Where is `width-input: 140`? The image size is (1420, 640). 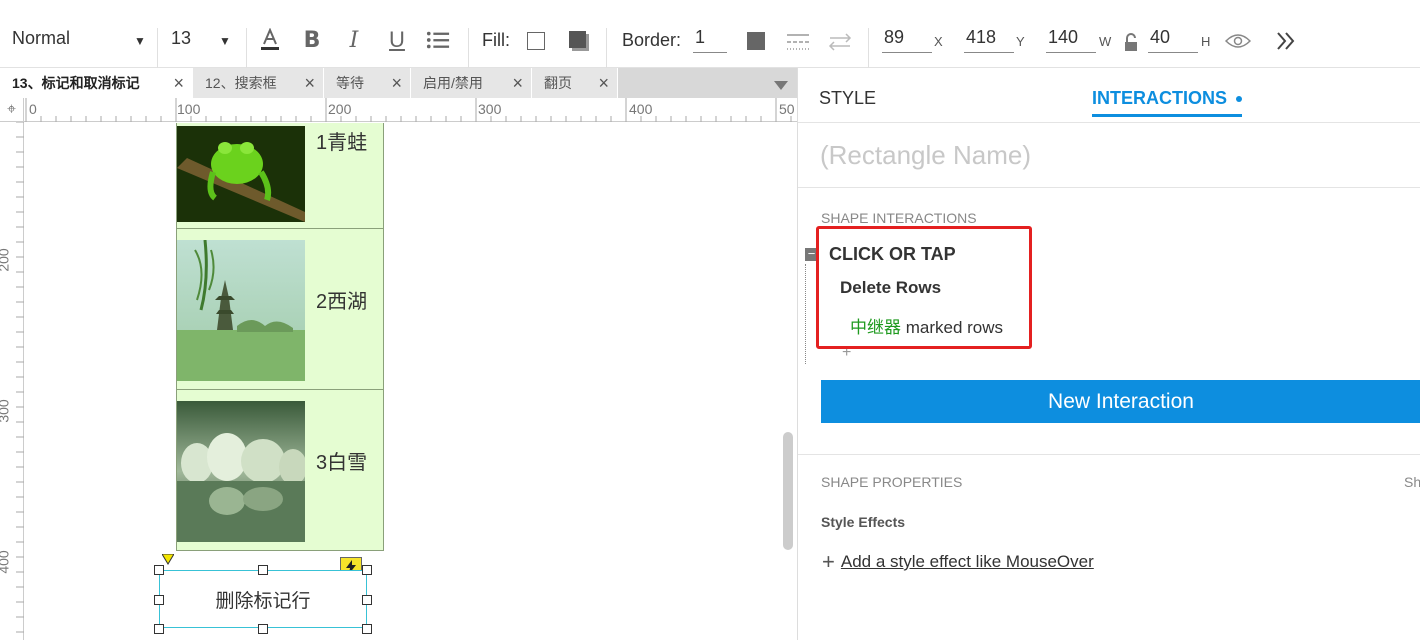 width-input: 140 is located at coordinates (1071, 40).